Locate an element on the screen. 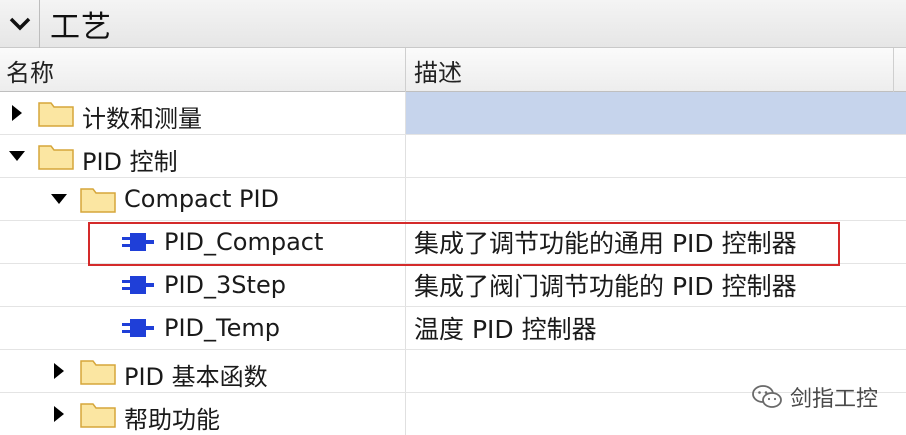 The width and height of the screenshot is (906, 435). panel-header: 工艺 is located at coordinates (453, 24).